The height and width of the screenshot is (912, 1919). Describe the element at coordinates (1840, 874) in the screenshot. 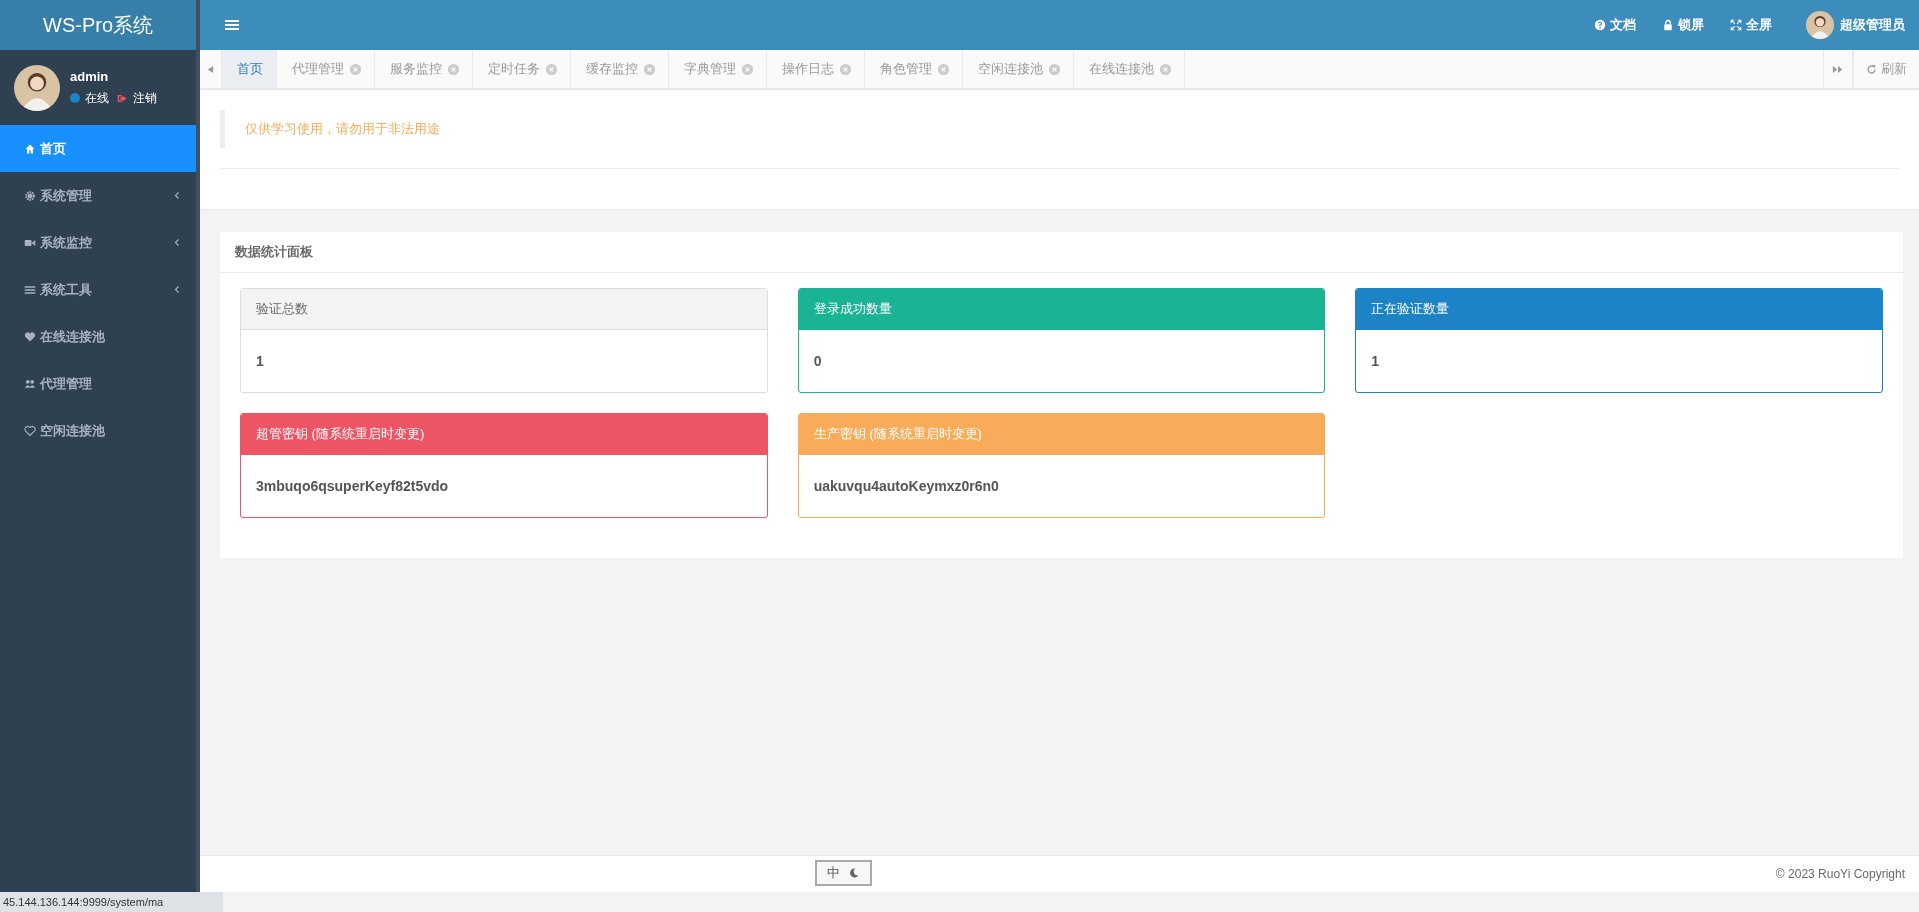

I see `copyright-text: © 2023 RuoYi Copyright` at that location.